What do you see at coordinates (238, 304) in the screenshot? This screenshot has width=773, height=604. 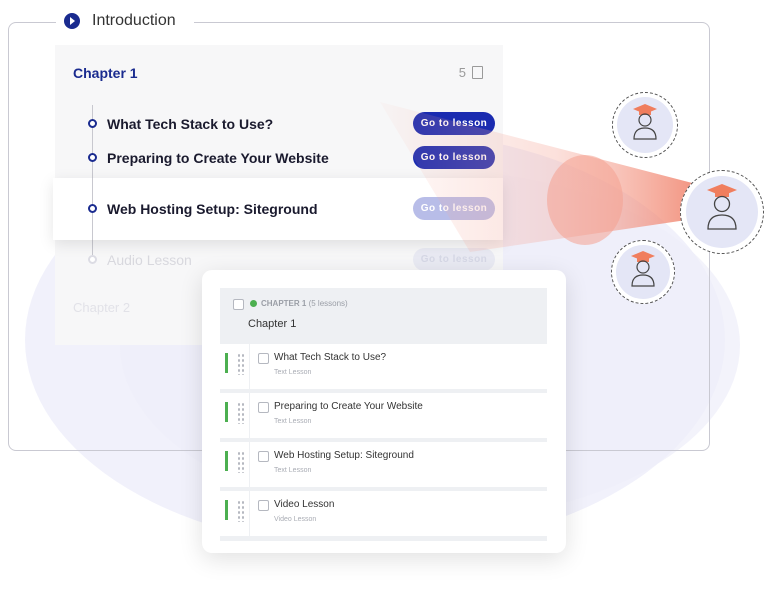 I see `chapter-checkbox` at bounding box center [238, 304].